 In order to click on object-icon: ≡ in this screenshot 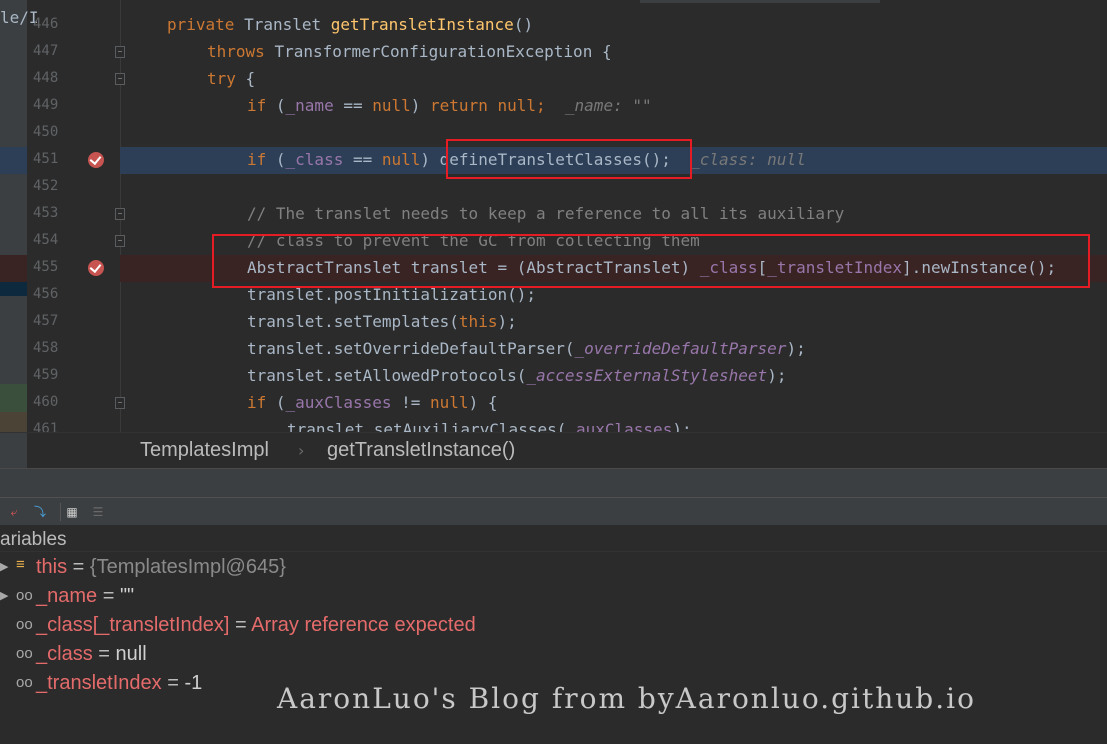, I will do `click(20, 564)`.